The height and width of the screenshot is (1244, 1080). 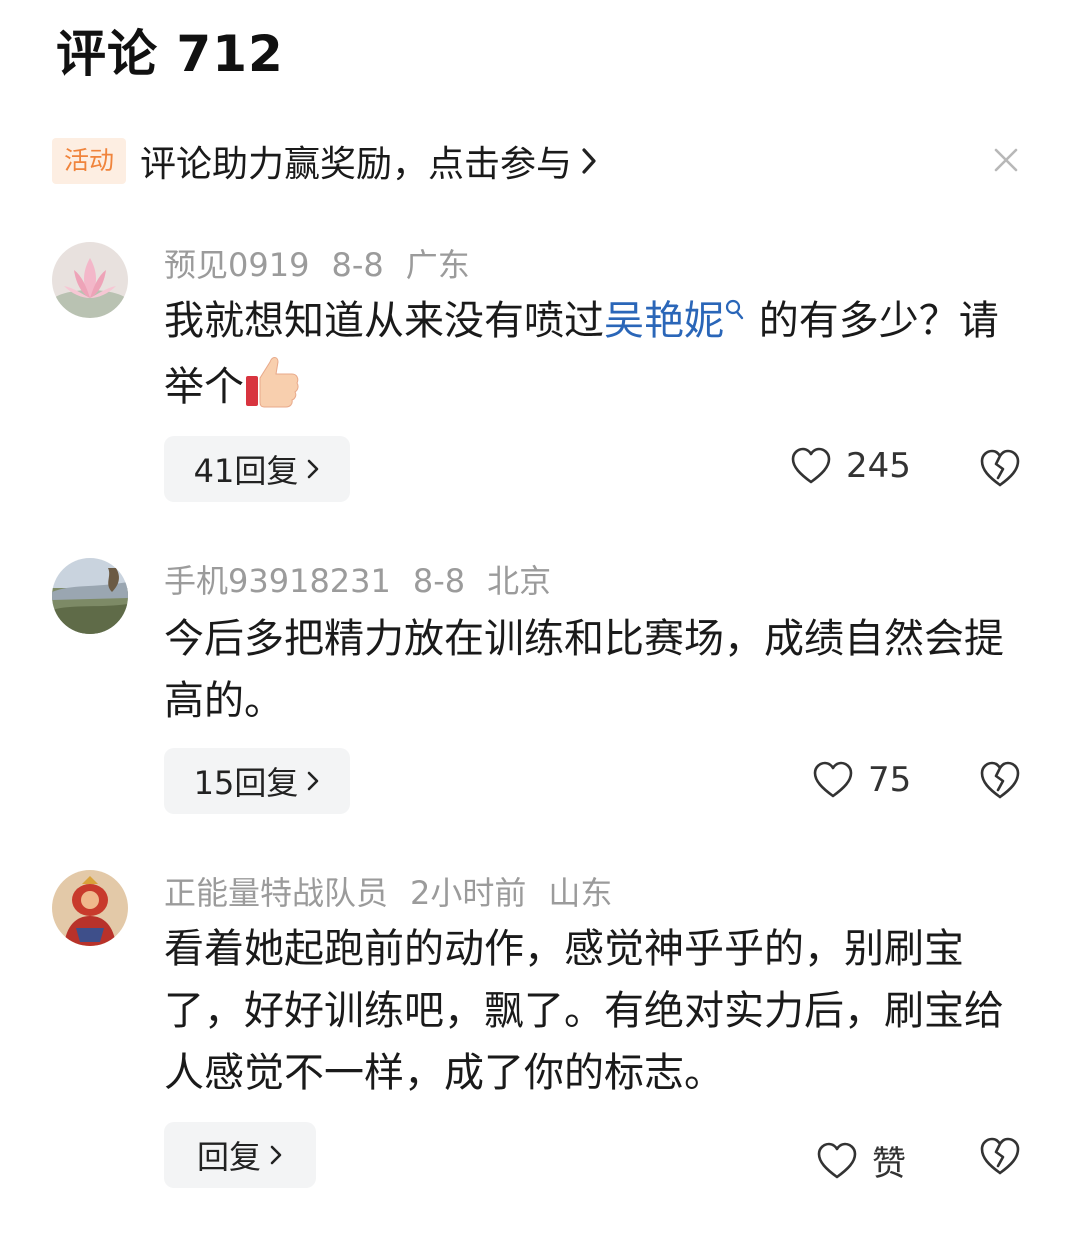 I want to click on comment-meta: 预见0919 8-8 广东, so click(x=328, y=263).